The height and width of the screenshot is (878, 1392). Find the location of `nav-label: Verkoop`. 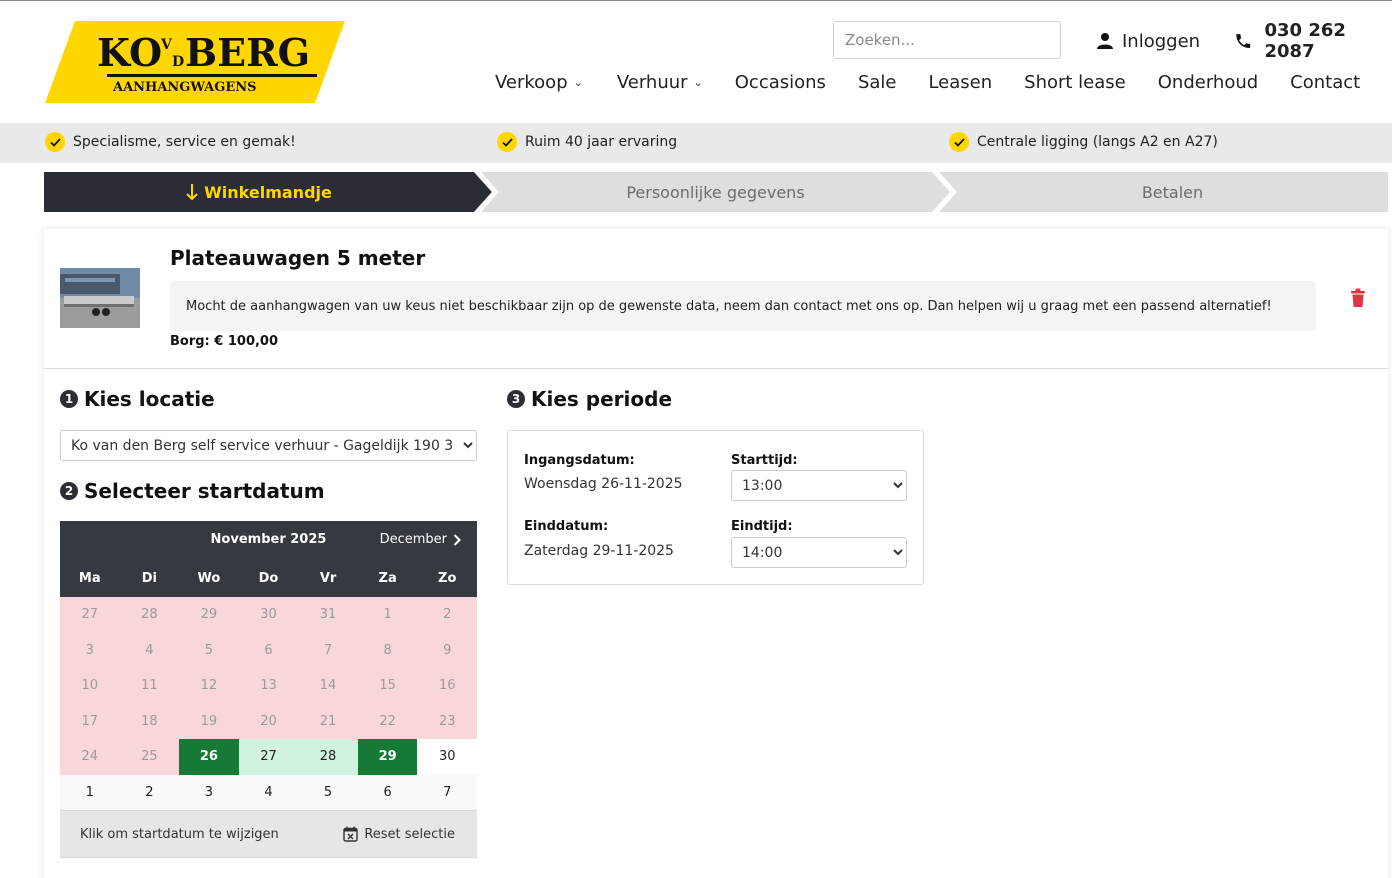

nav-label: Verkoop is located at coordinates (531, 82).